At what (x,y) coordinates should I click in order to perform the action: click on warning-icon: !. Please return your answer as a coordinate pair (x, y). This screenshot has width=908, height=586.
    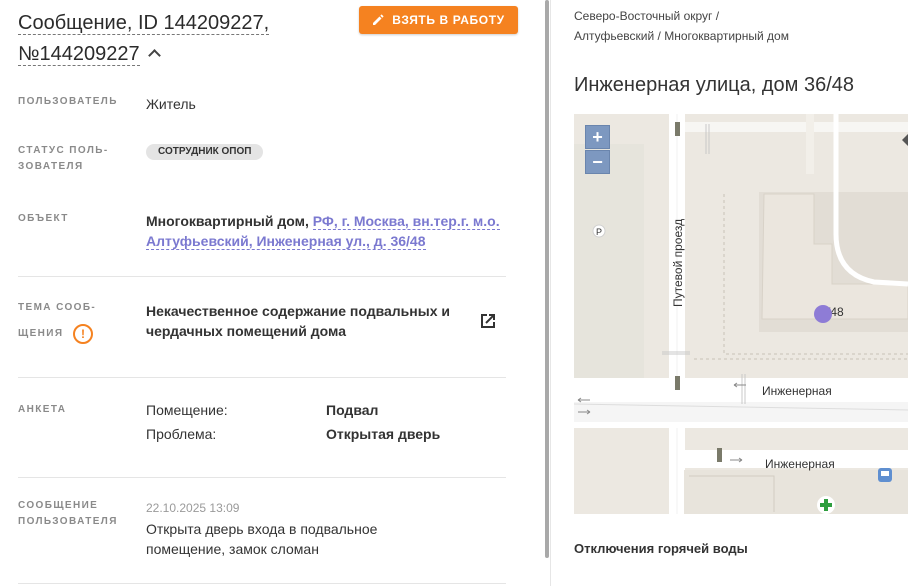
    Looking at the image, I should click on (83, 334).